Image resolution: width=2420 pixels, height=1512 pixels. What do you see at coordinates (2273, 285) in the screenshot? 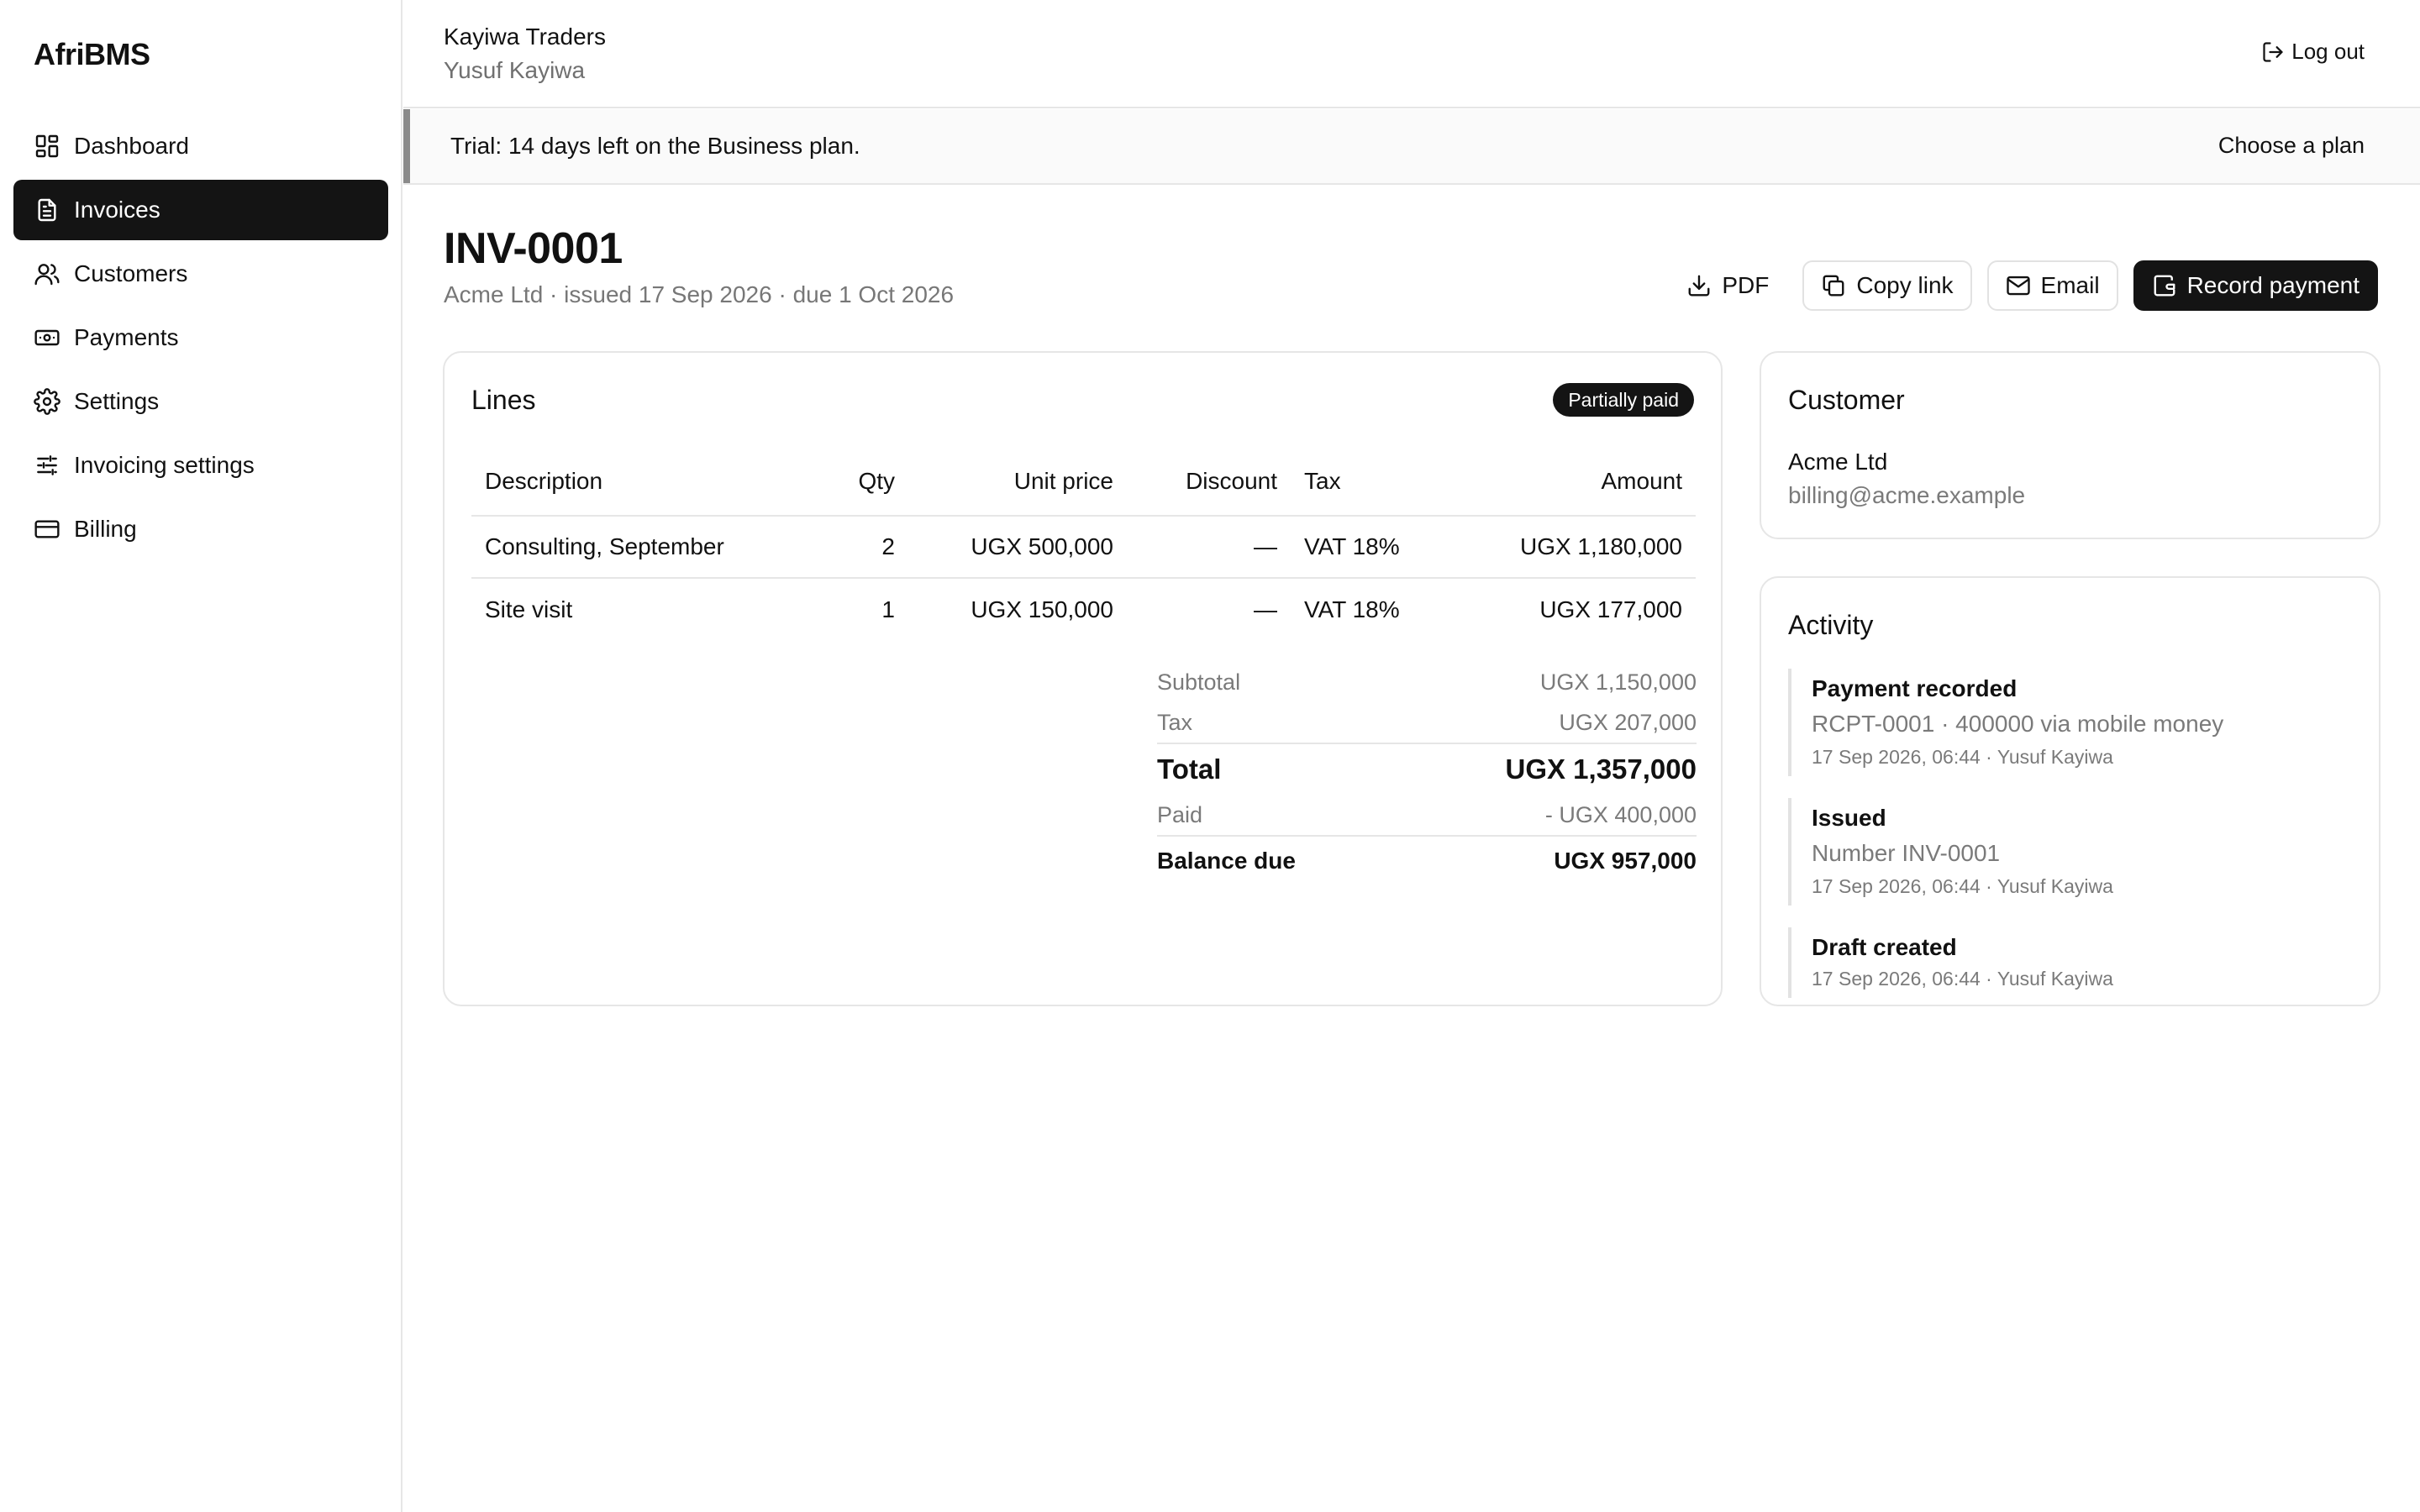
I see `record-payment-label: Record payment` at bounding box center [2273, 285].